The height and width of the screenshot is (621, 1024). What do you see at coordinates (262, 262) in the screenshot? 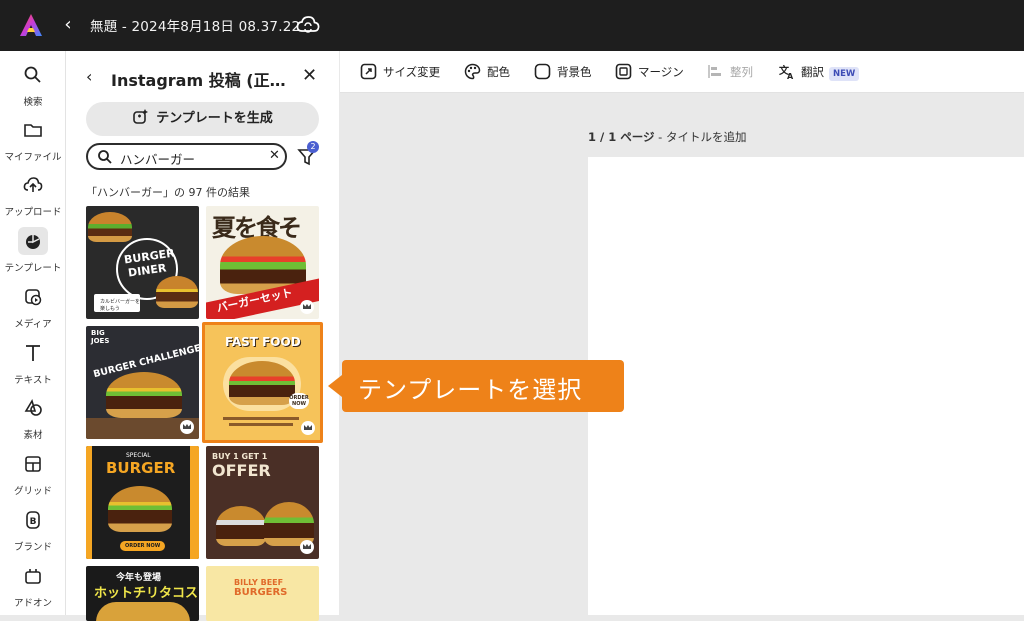
I see `template-thumbnail: 夏を食そ バーガーセット` at bounding box center [262, 262].